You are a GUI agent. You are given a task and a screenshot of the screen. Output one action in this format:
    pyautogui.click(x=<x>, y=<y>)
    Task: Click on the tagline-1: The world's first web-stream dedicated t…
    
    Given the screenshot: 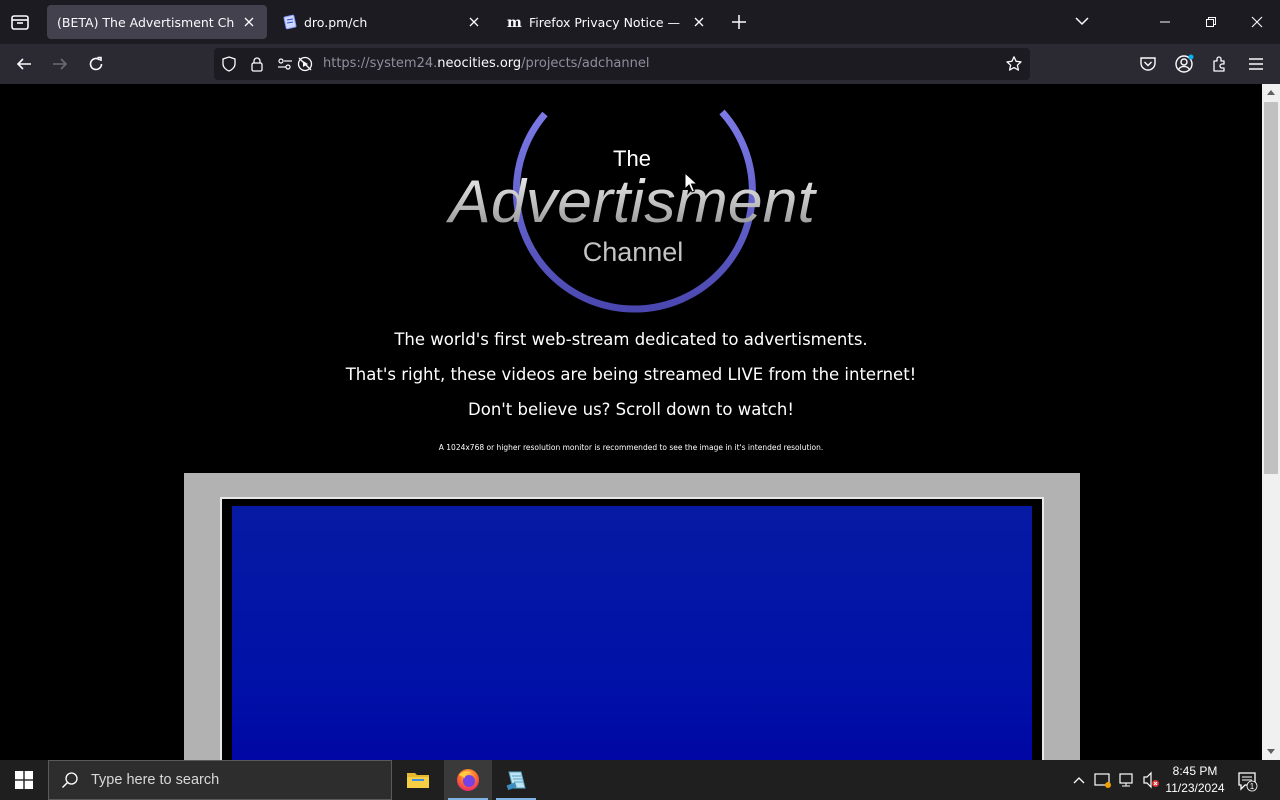 What is the action you would take?
    pyautogui.click(x=631, y=339)
    